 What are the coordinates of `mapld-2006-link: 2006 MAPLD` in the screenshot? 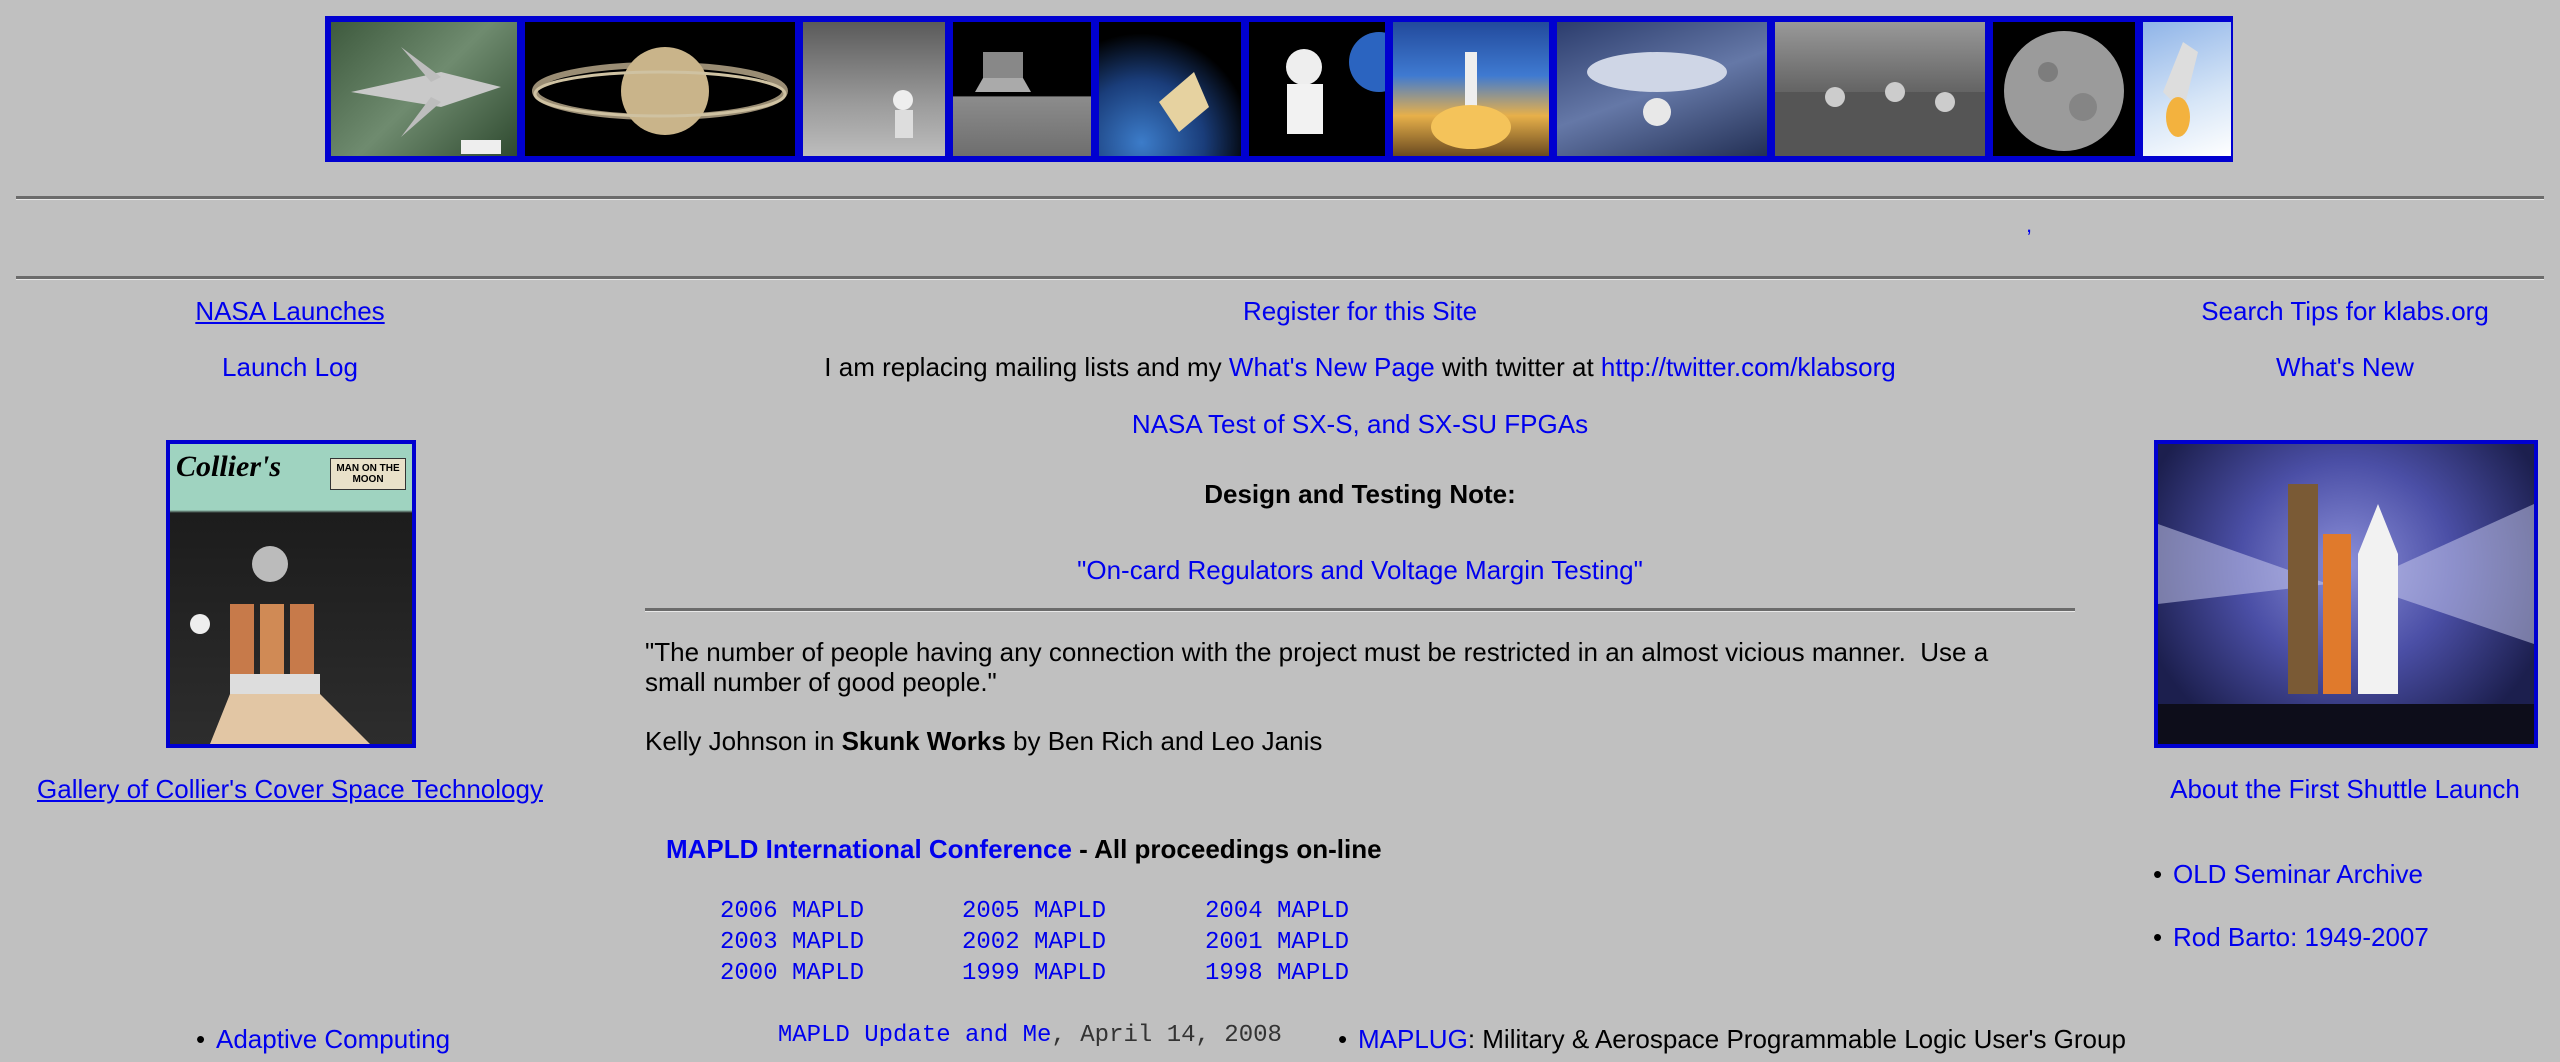 It's located at (792, 911).